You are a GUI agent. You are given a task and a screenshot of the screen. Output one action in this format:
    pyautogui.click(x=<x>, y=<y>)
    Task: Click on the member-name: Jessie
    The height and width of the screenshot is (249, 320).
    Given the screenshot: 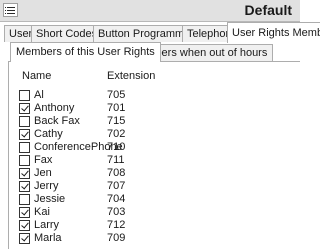 What is the action you would take?
    pyautogui.click(x=50, y=199)
    